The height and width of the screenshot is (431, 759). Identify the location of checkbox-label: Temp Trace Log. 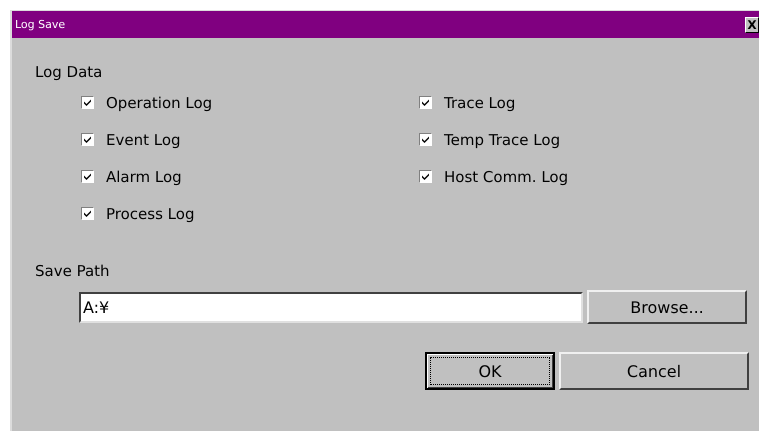
(502, 139).